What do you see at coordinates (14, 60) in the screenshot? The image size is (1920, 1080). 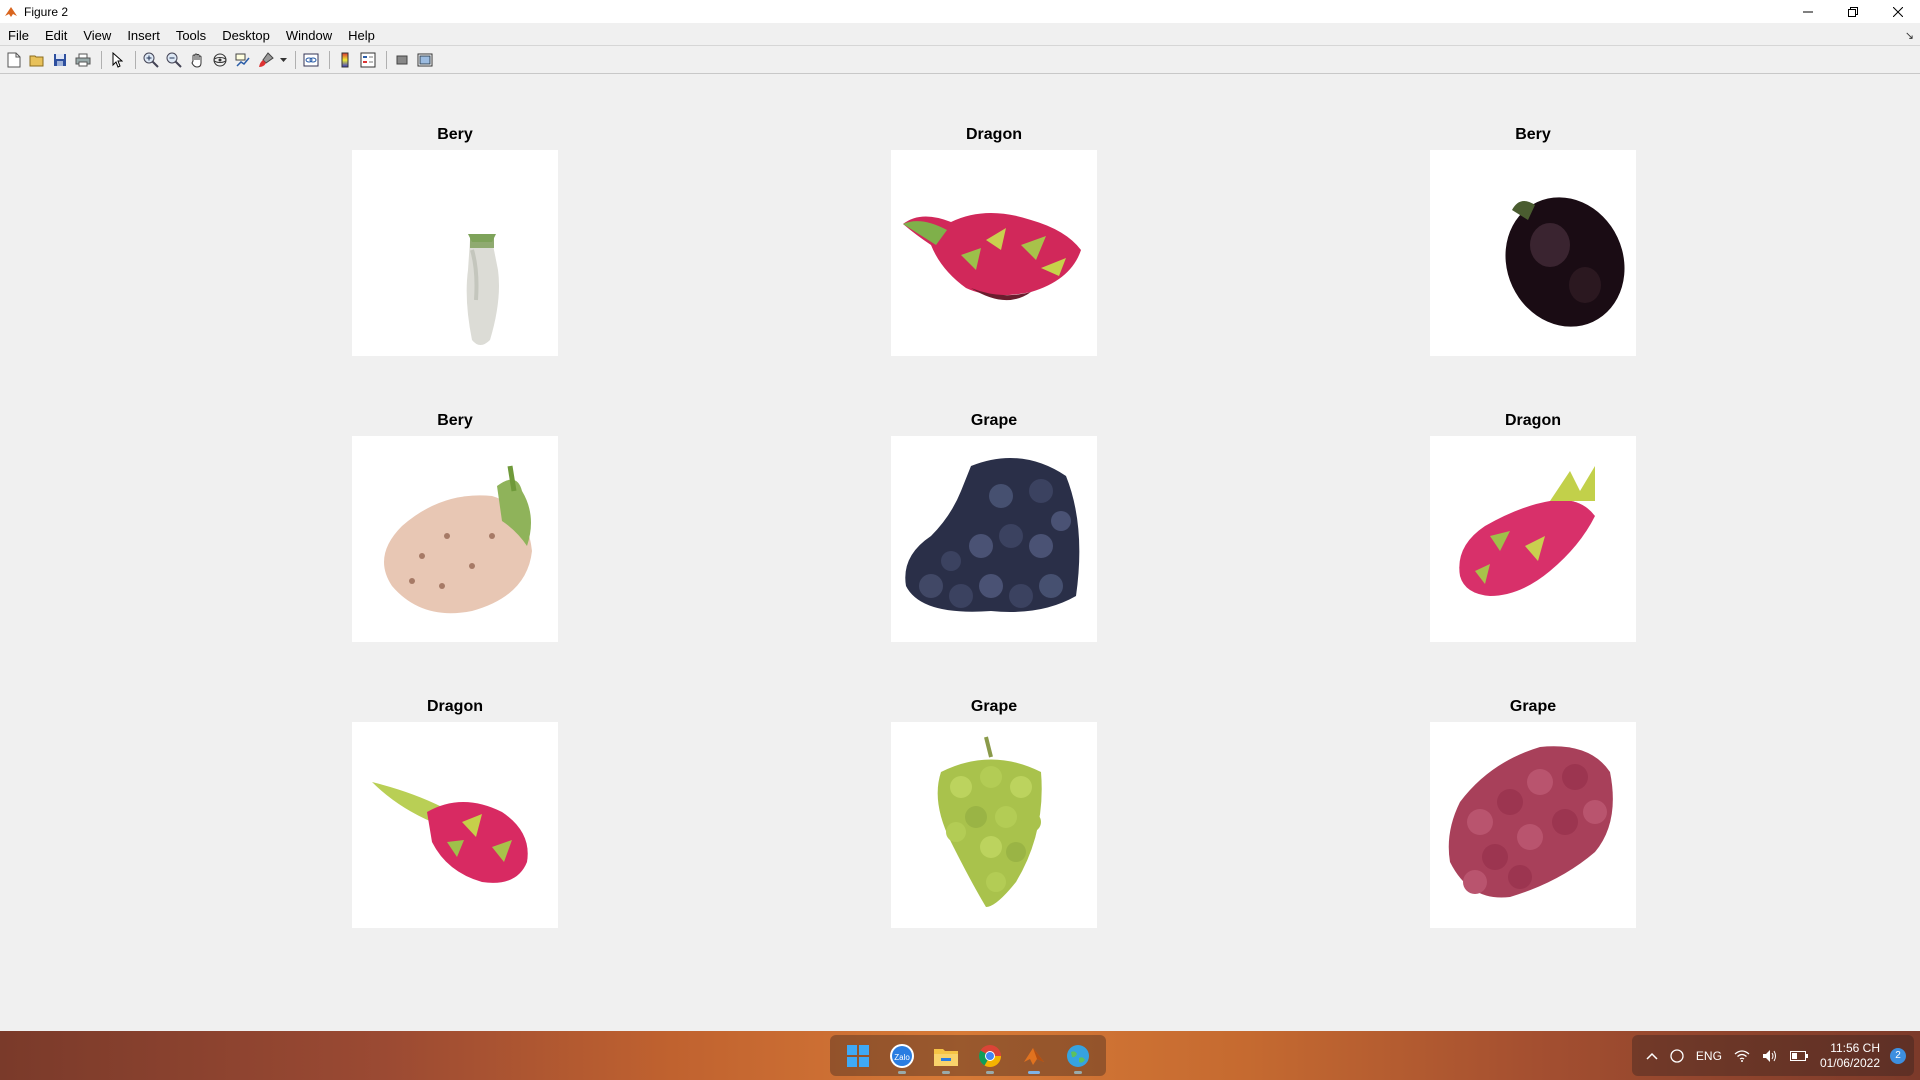 I see `new-figure-button` at bounding box center [14, 60].